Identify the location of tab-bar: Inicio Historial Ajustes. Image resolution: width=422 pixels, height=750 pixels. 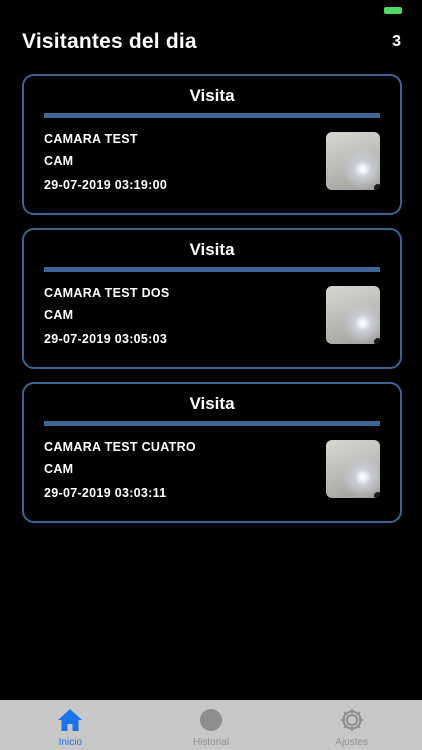
(211, 725).